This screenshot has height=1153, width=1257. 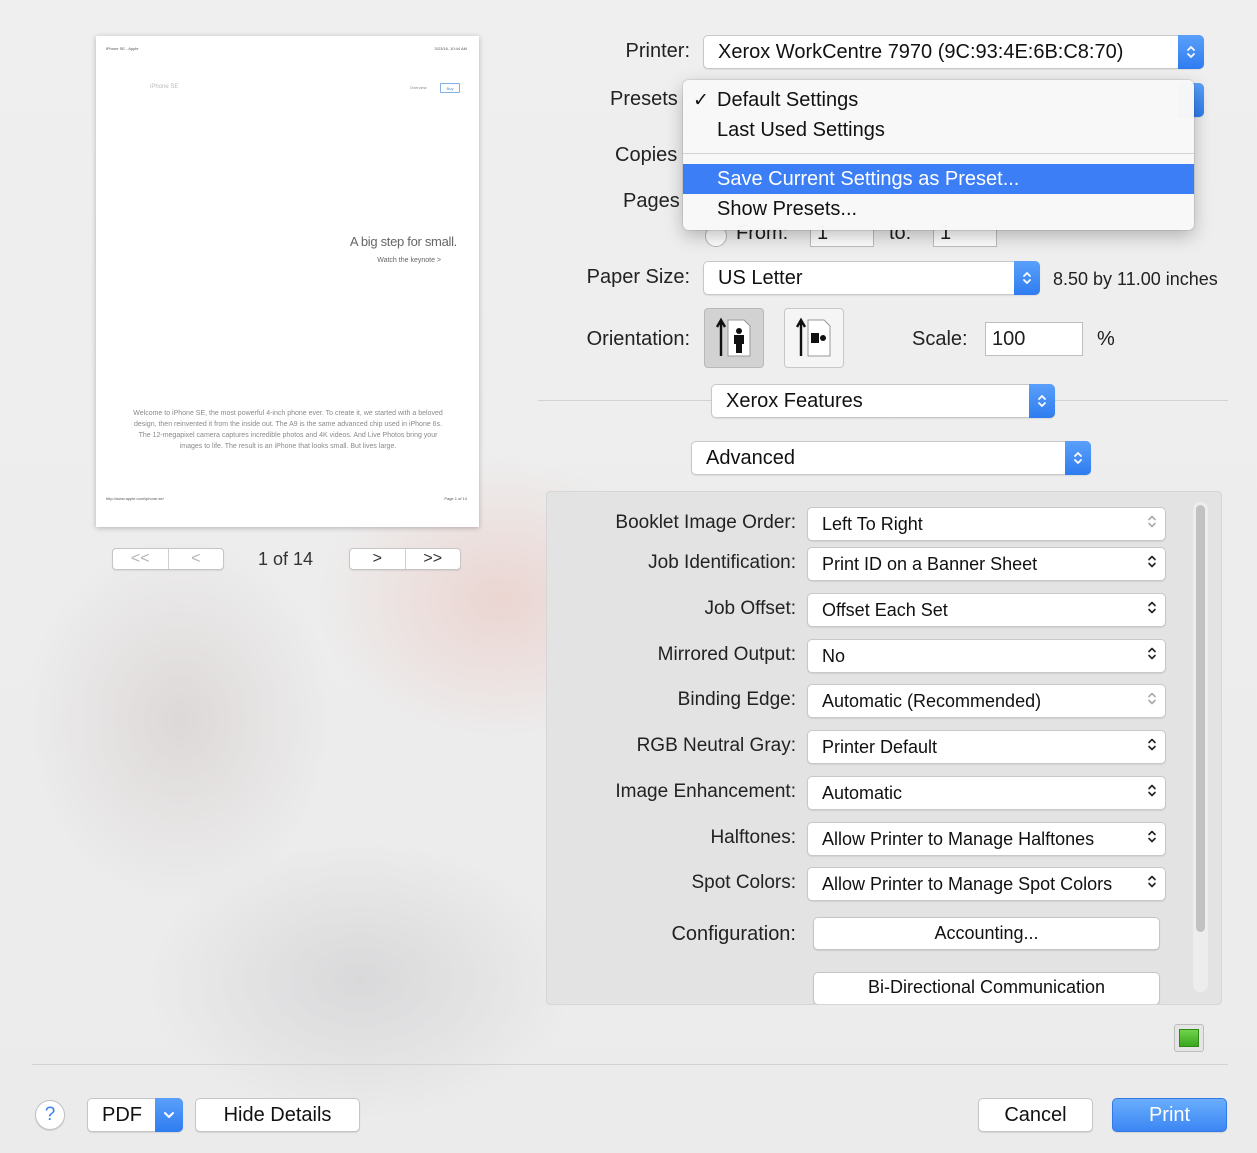 I want to click on preview-footer-left: http://www.apple.com/iphone-se/, so click(x=135, y=498).